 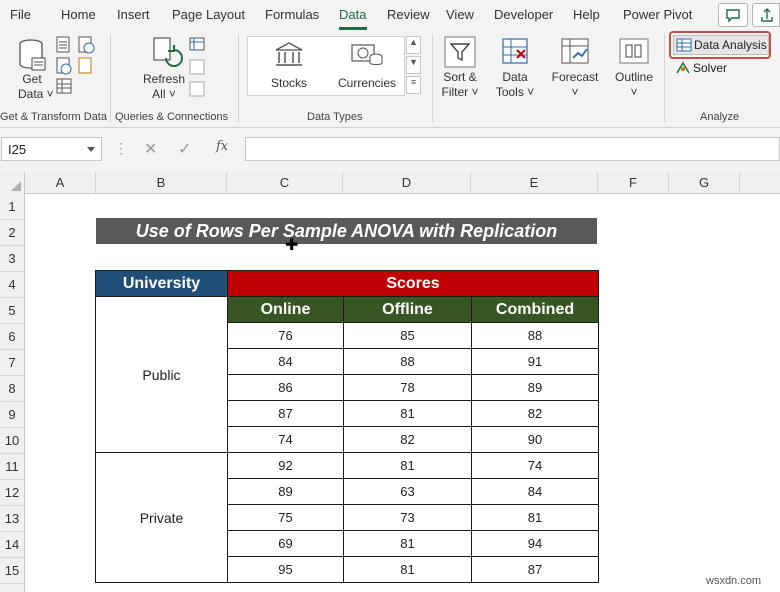 I want to click on forecast-button: Forecast ˅, so click(x=575, y=85).